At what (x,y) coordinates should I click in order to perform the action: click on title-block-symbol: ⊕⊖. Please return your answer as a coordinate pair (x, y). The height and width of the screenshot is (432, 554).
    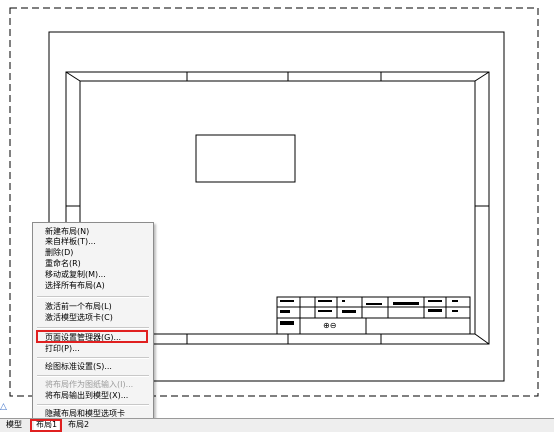
    Looking at the image, I should click on (329, 325).